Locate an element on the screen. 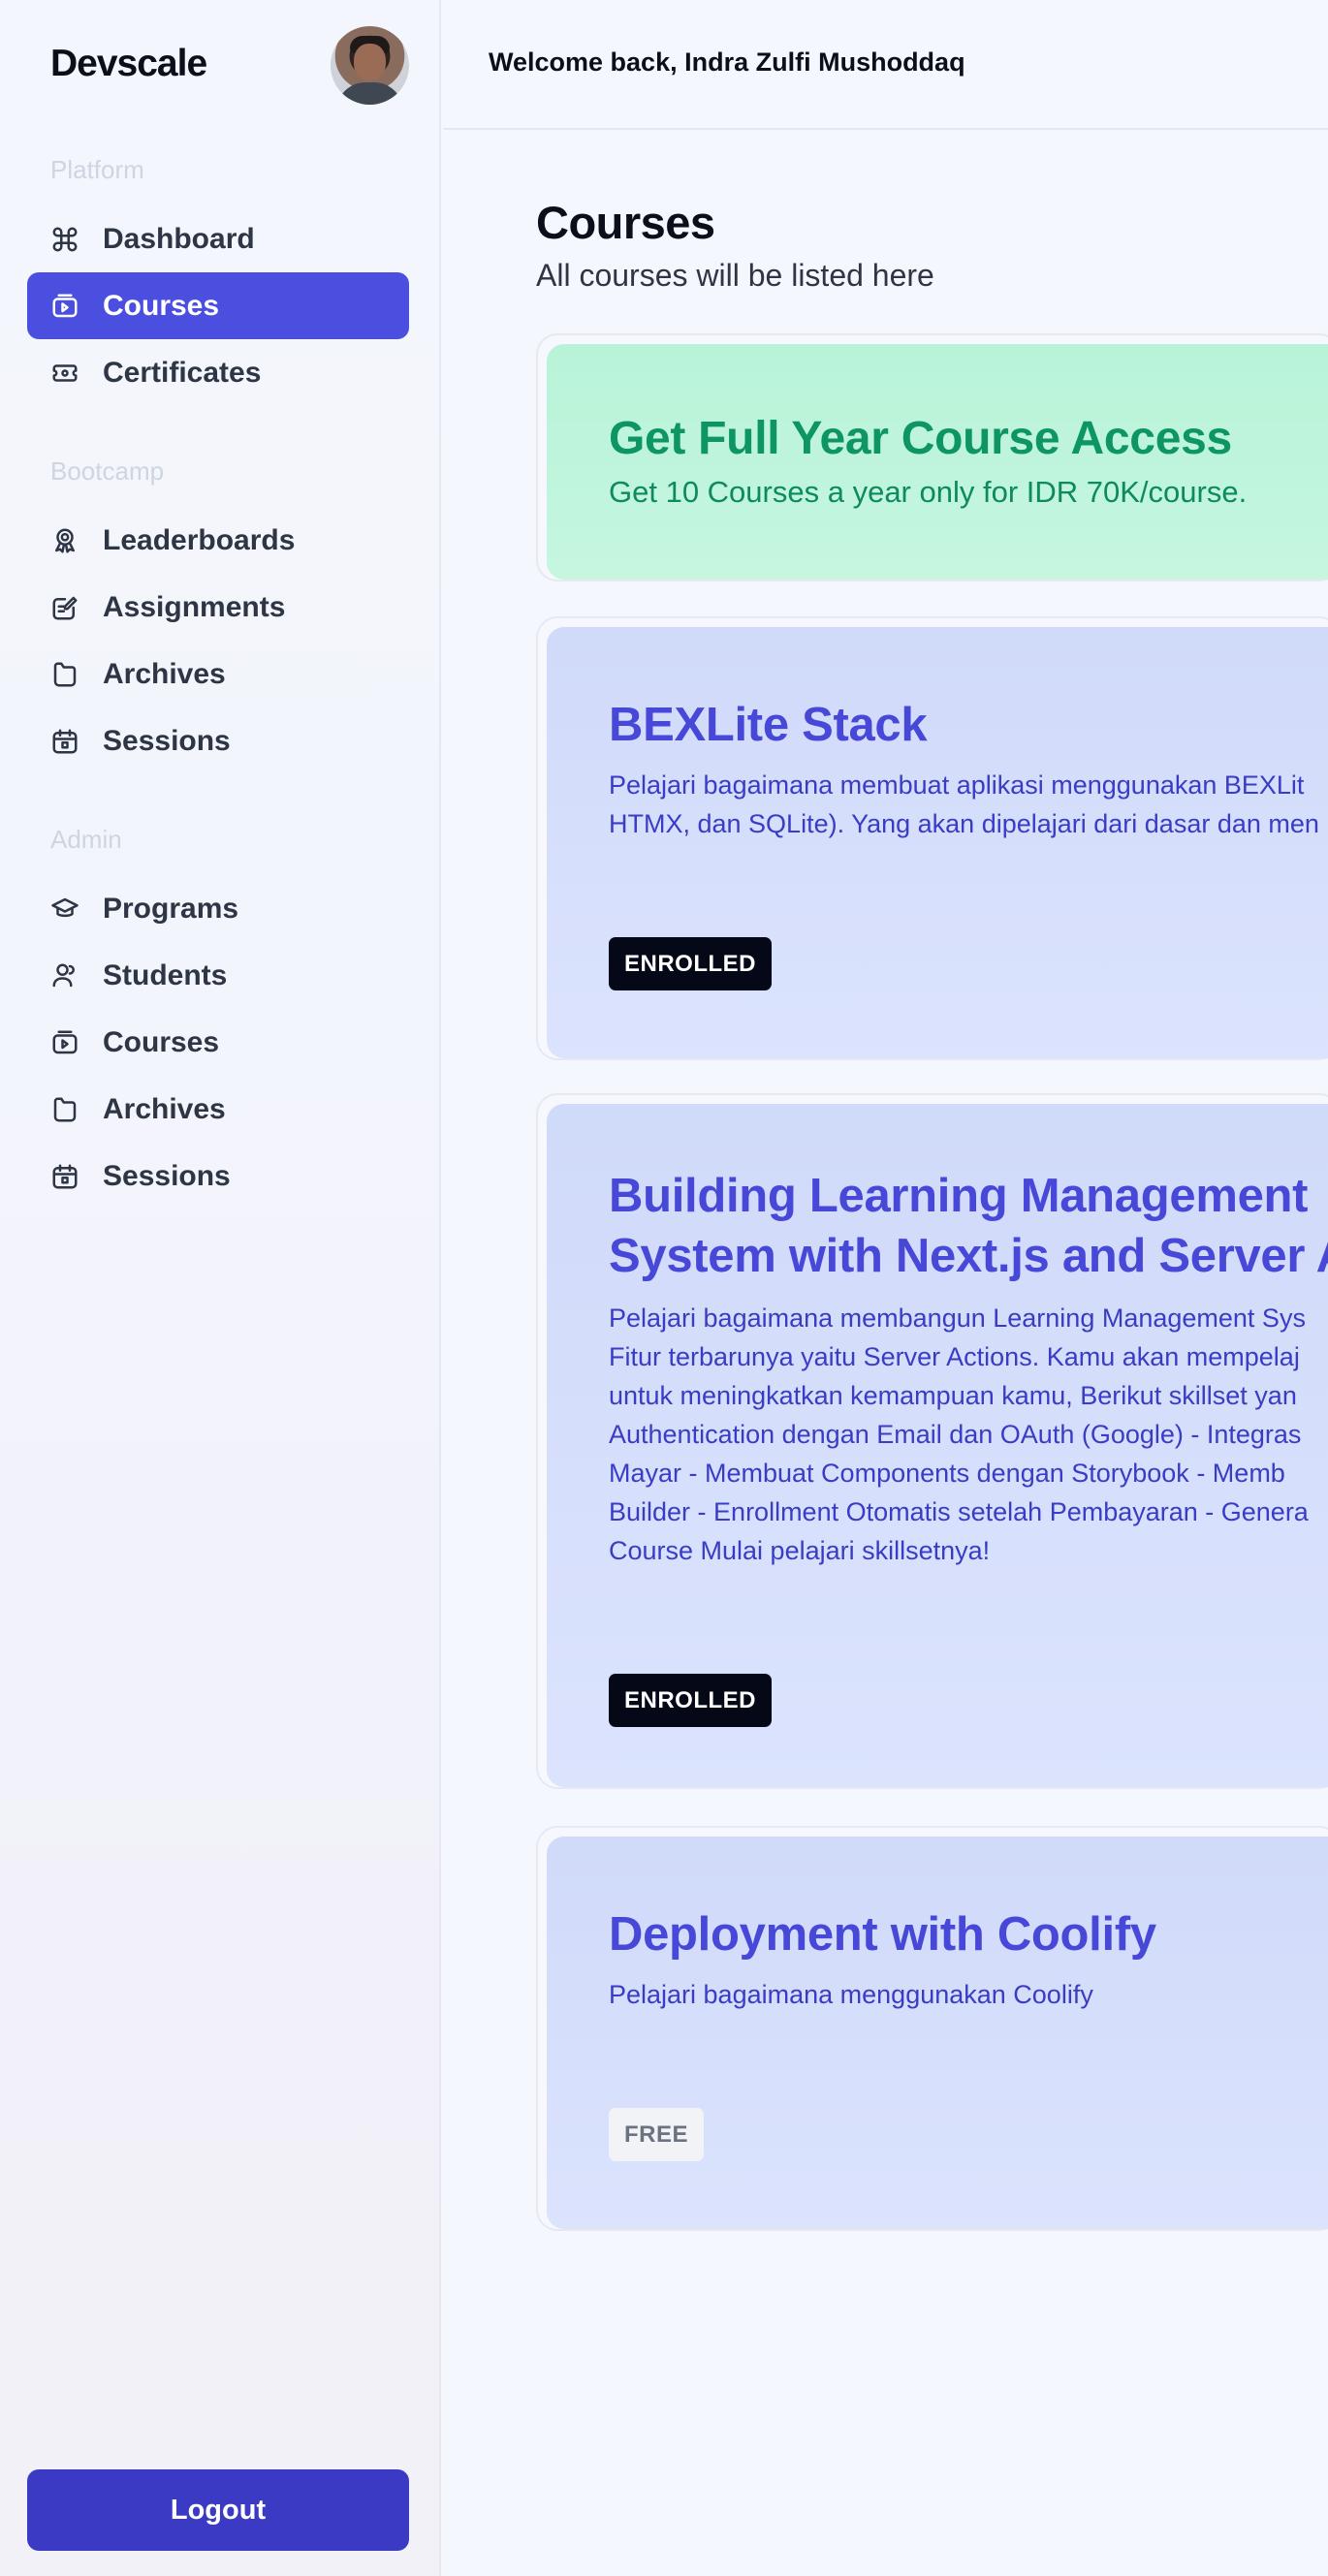 This screenshot has width=1328, height=2576. sidebar-item-certificates: Certificates is located at coordinates (218, 372).